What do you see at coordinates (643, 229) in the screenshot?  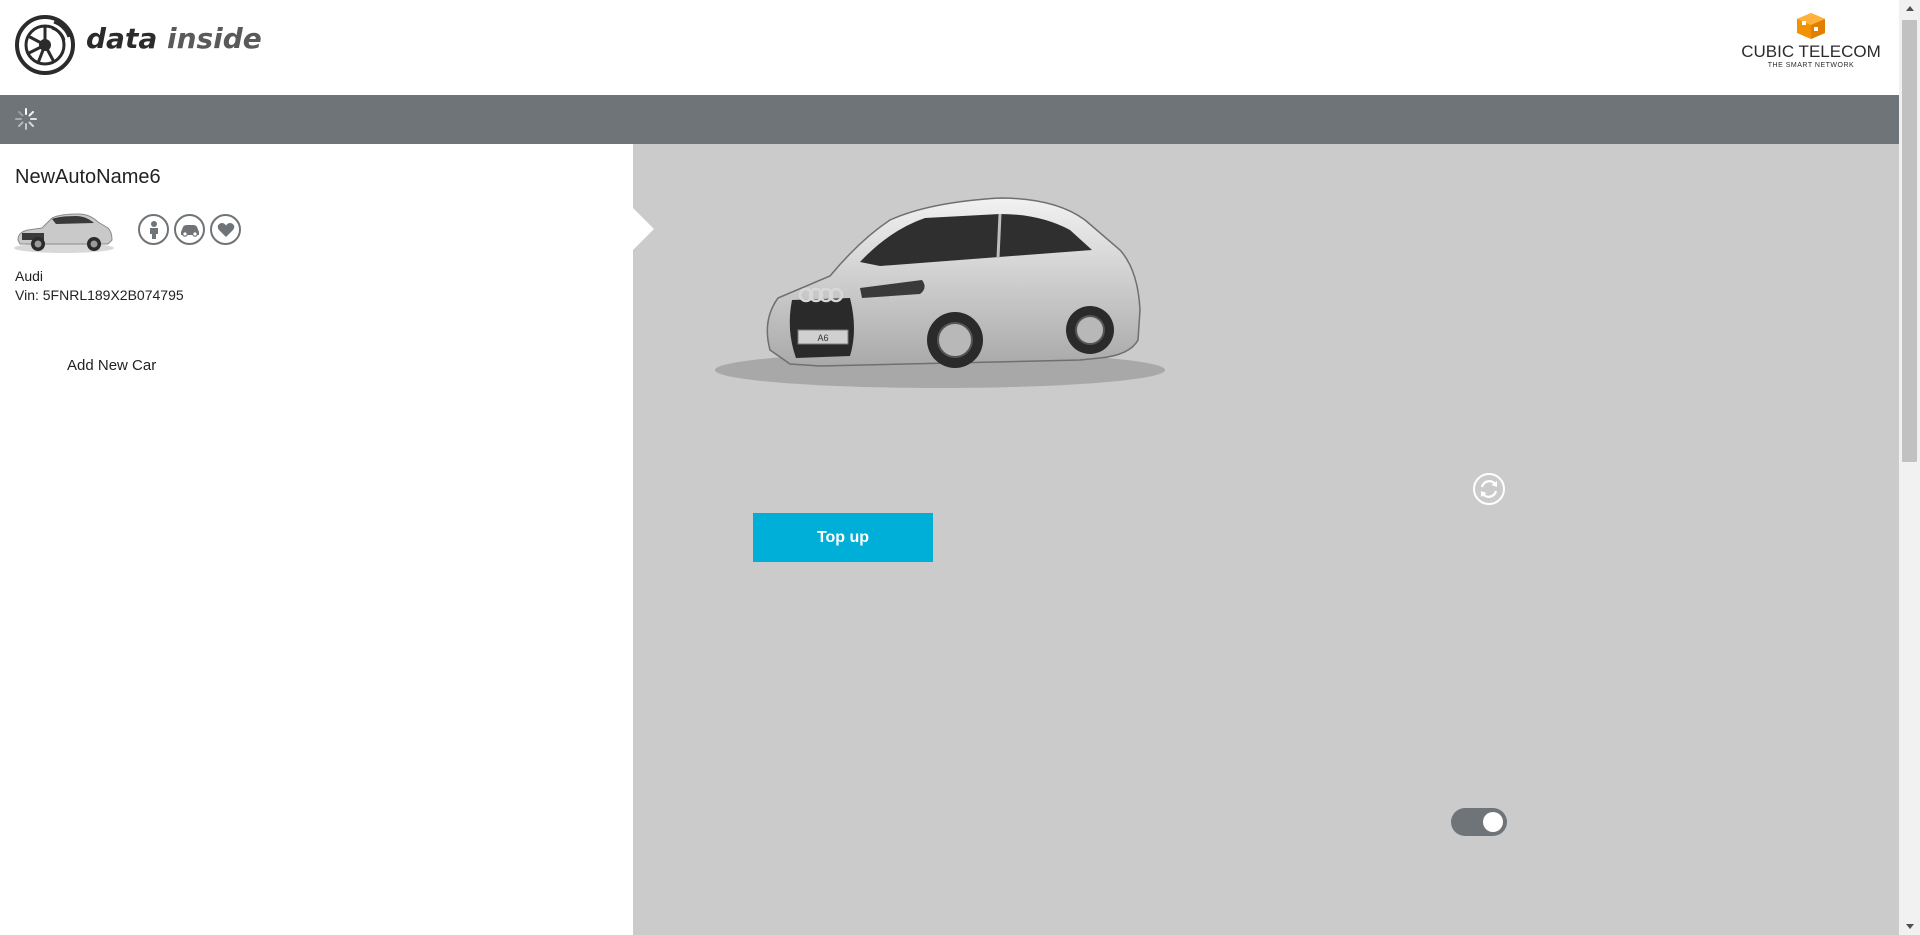 I see `selection-pointer` at bounding box center [643, 229].